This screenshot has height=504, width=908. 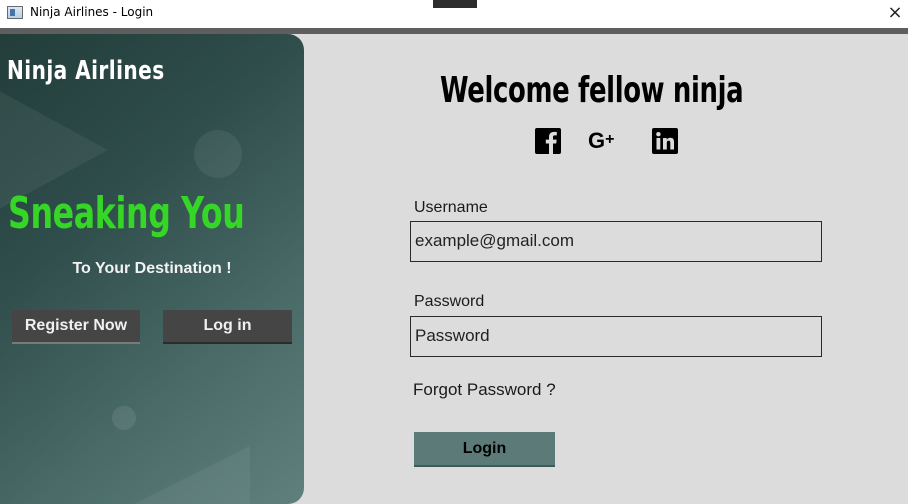 I want to click on decorative-circle-small, so click(x=124, y=418).